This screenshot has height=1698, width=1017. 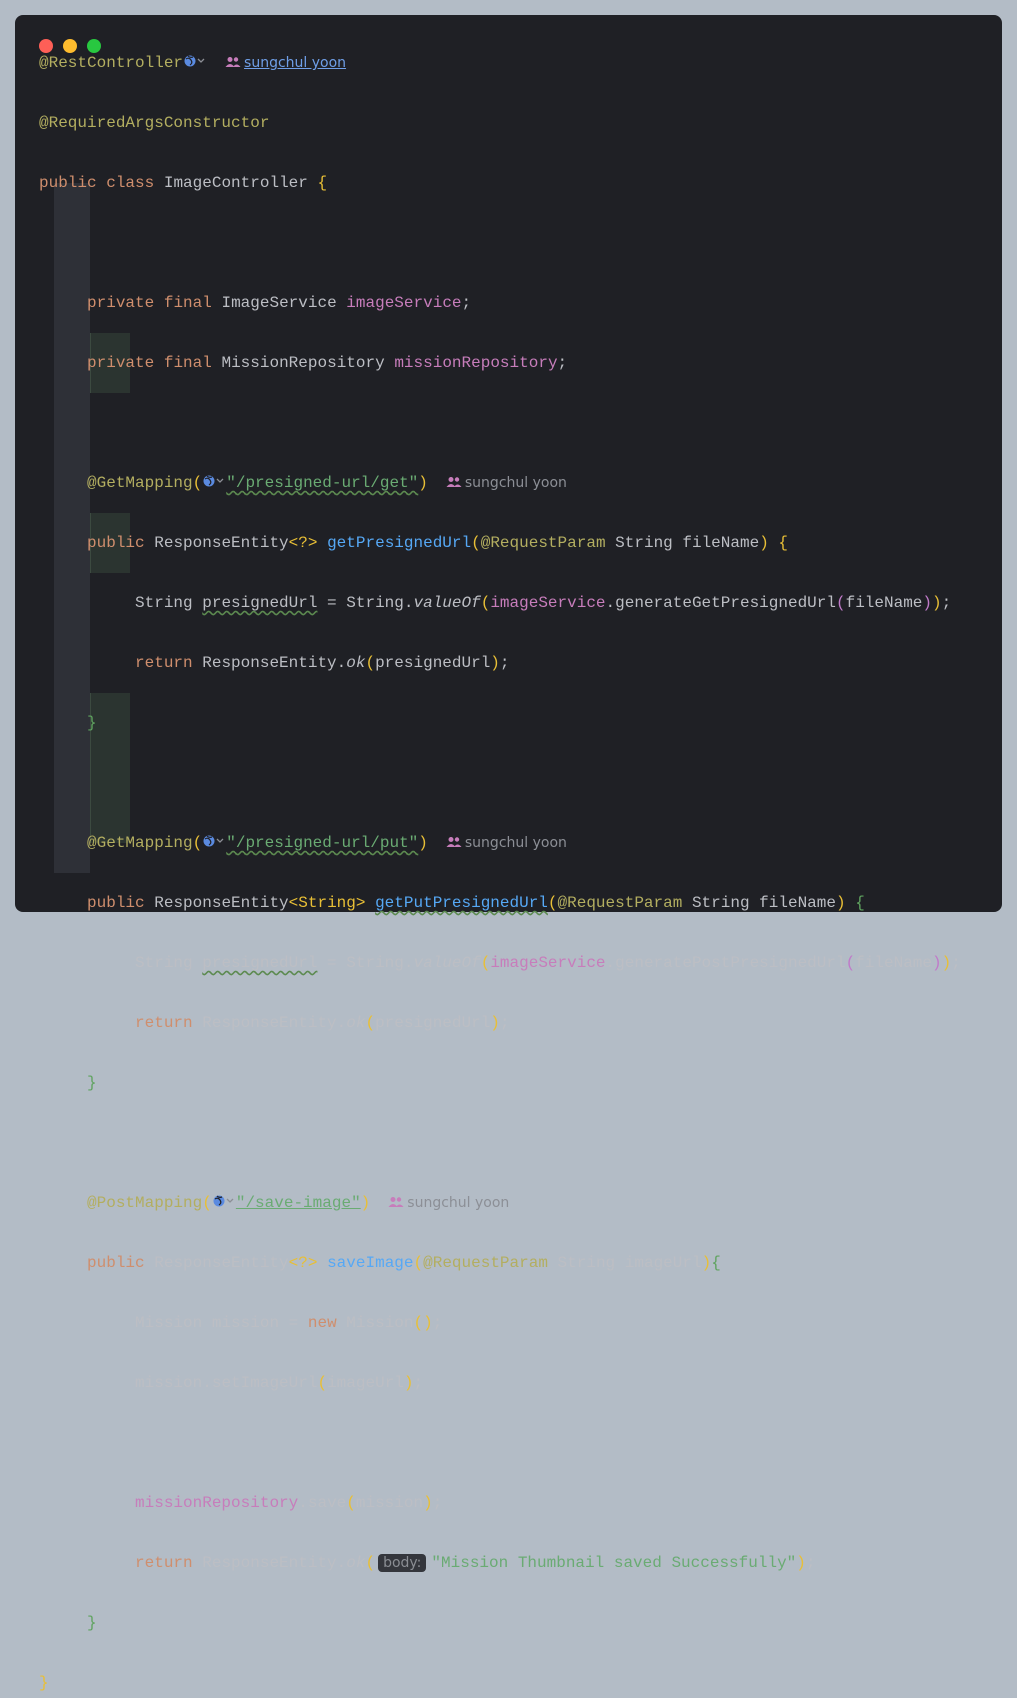 I want to click on keyword: private, so click(x=121, y=363).